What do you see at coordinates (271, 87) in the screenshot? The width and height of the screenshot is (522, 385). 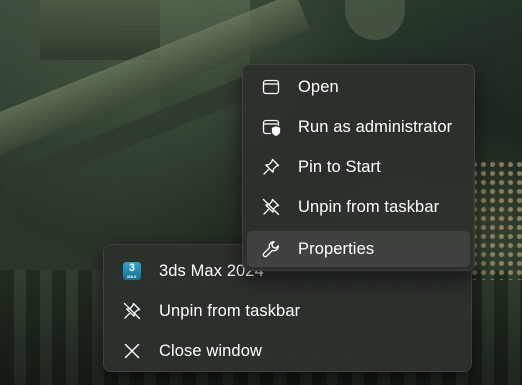 I see `window-icon` at bounding box center [271, 87].